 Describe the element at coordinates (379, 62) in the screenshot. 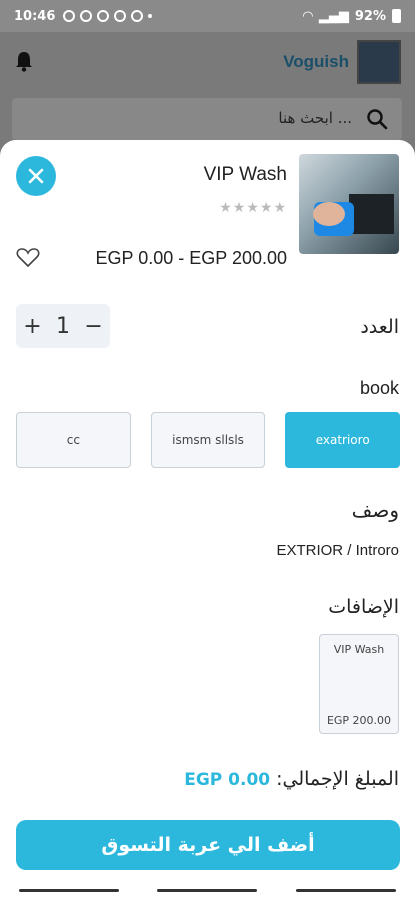

I see `brand-logo` at that location.